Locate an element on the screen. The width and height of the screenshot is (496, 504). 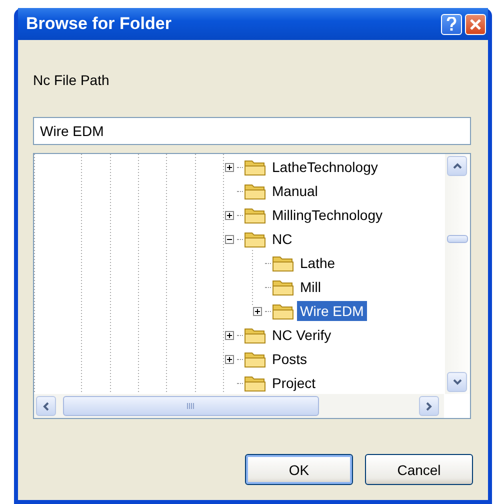
collapse-icon is located at coordinates (229, 239).